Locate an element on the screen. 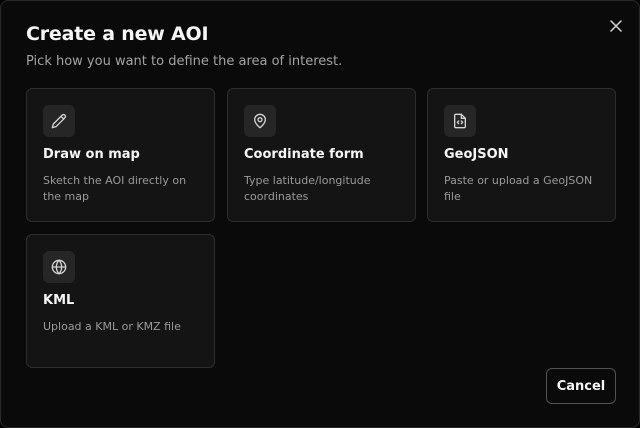  map-pin-icon is located at coordinates (260, 121).